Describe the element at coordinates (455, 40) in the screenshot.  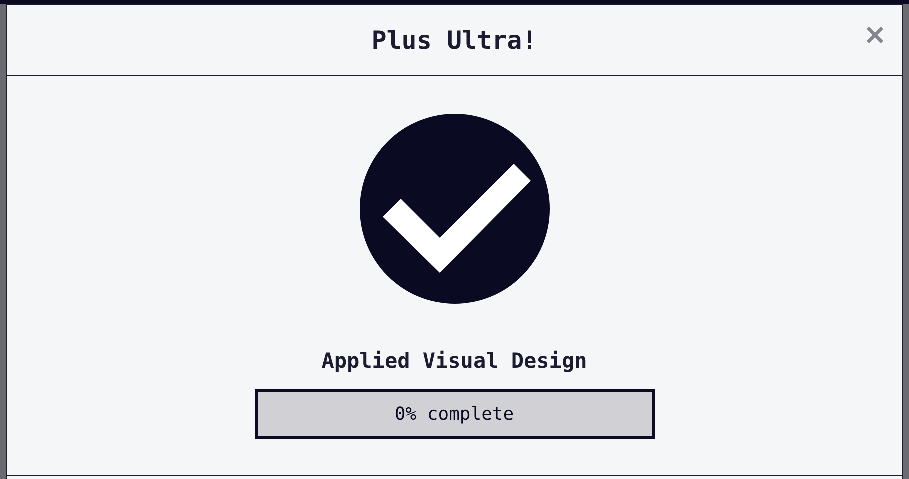
I see `modal-title: Plus Ultra!` at that location.